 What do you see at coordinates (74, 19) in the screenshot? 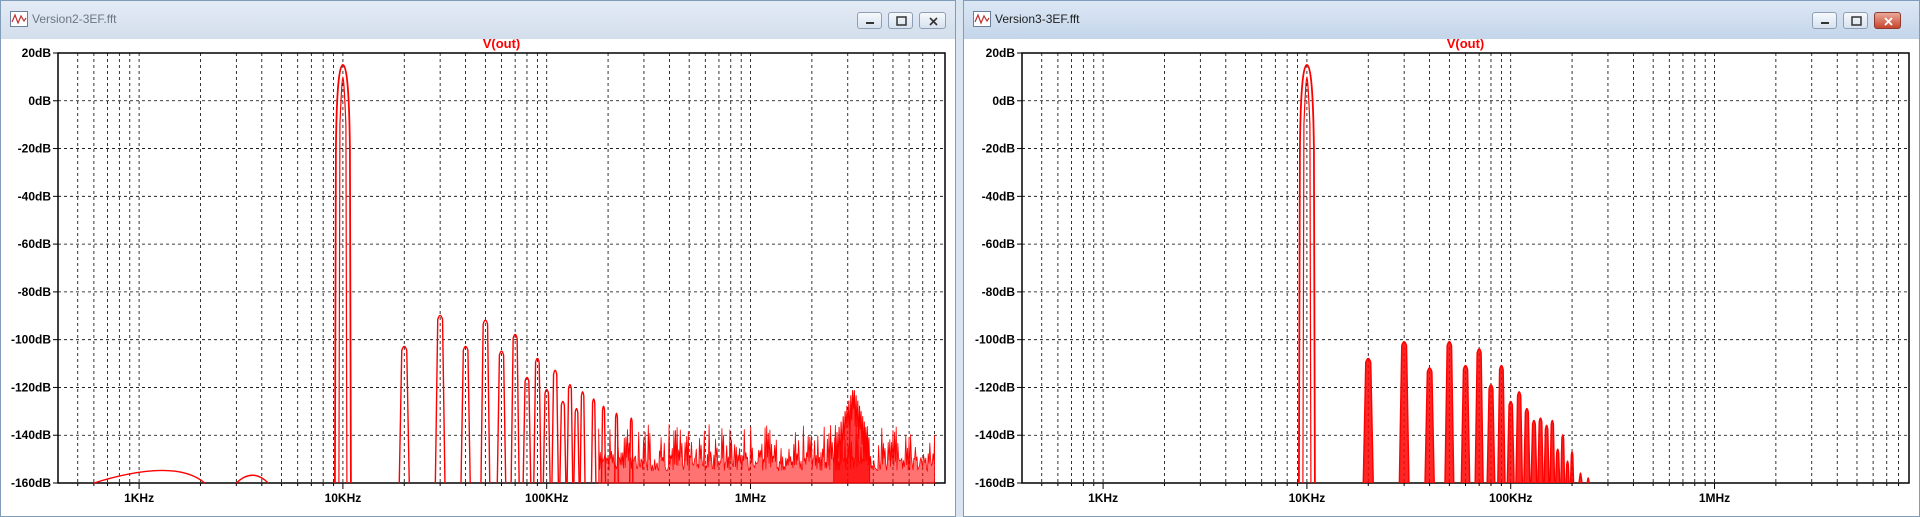
I see `window-title: Version2-3EF.fft` at bounding box center [74, 19].